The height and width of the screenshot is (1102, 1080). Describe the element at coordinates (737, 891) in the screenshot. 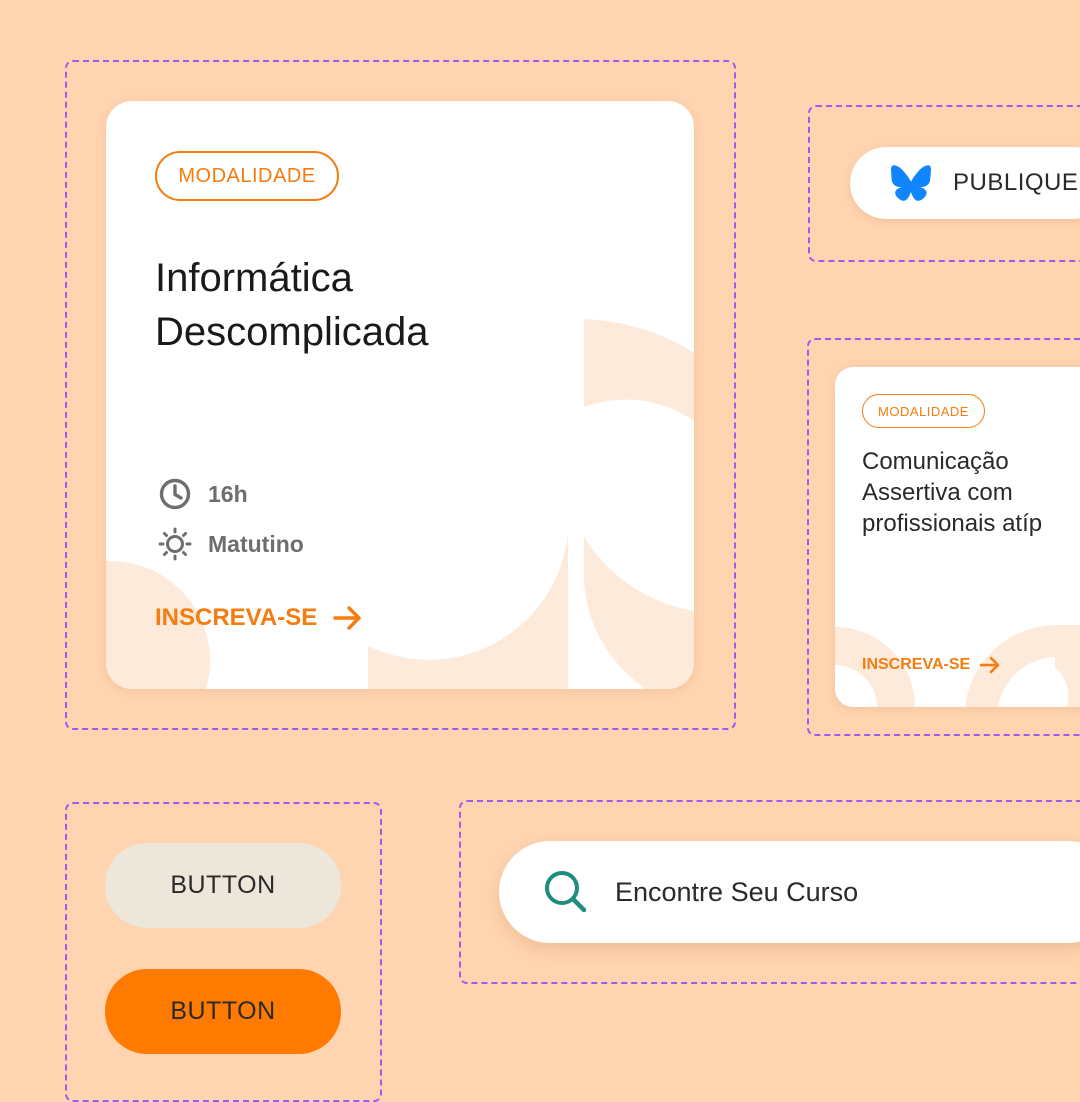

I see `search-placeholder: Encontre Seu Curso` at that location.